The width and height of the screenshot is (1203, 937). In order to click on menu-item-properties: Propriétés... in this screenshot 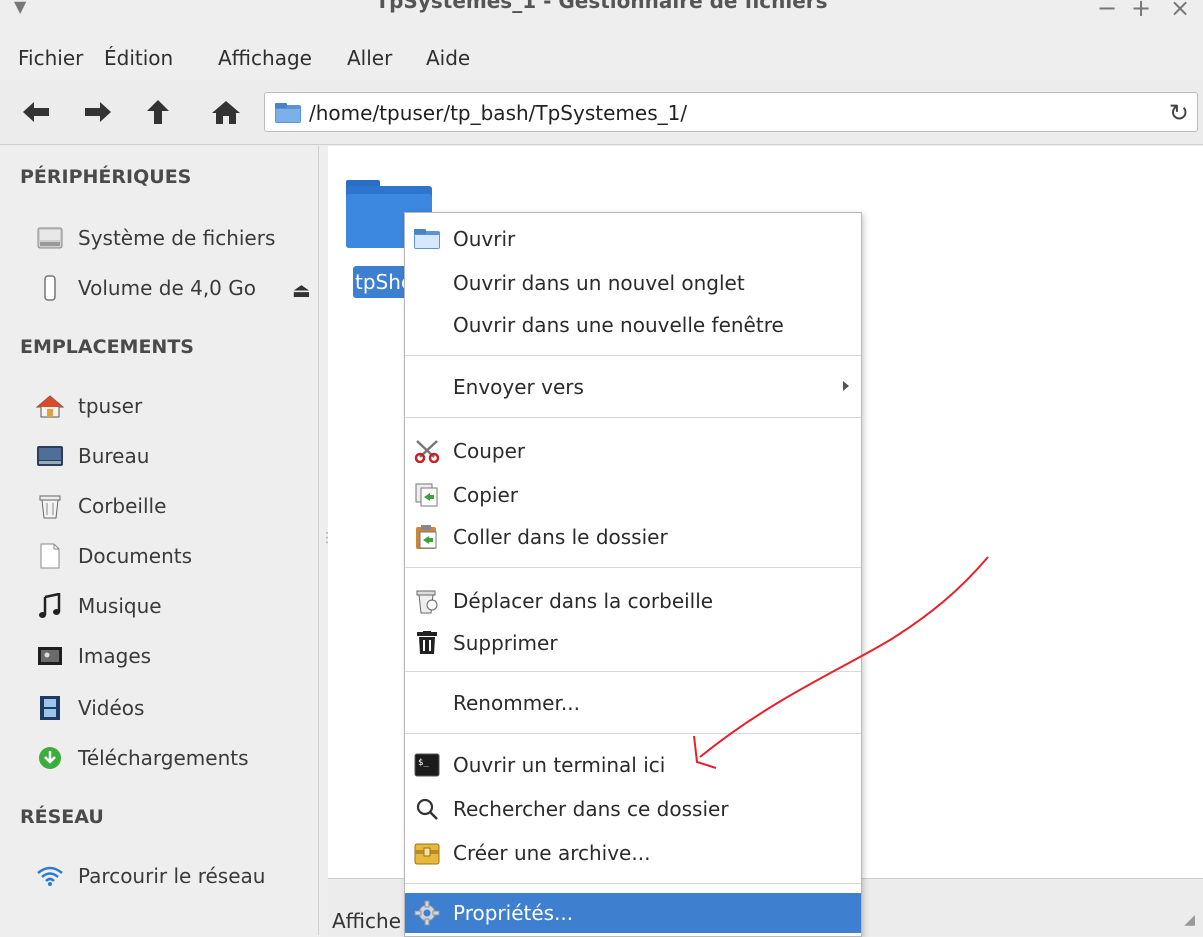, I will do `click(633, 913)`.